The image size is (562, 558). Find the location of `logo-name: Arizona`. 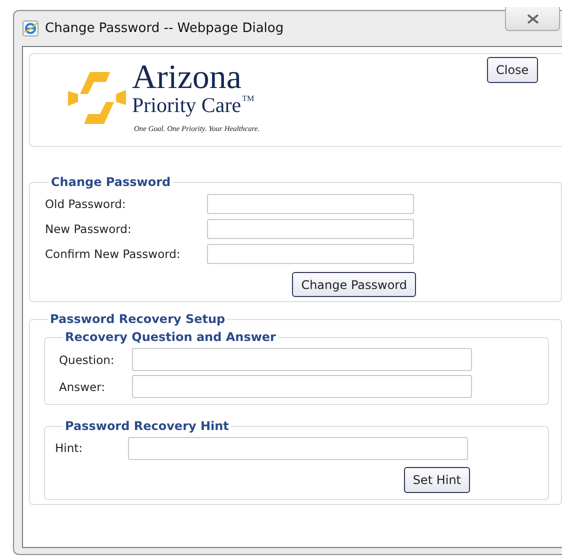

logo-name: Arizona is located at coordinates (187, 78).